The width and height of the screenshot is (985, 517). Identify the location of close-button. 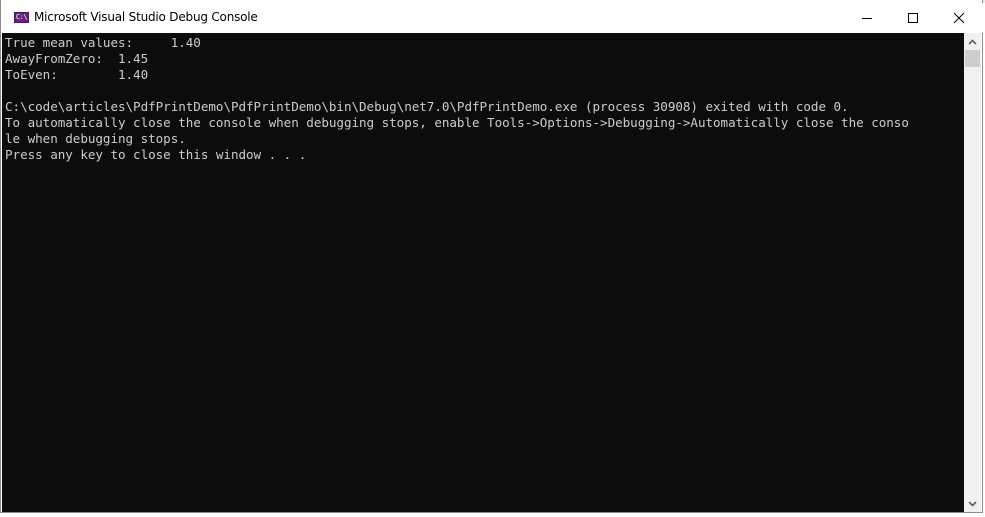
(959, 18).